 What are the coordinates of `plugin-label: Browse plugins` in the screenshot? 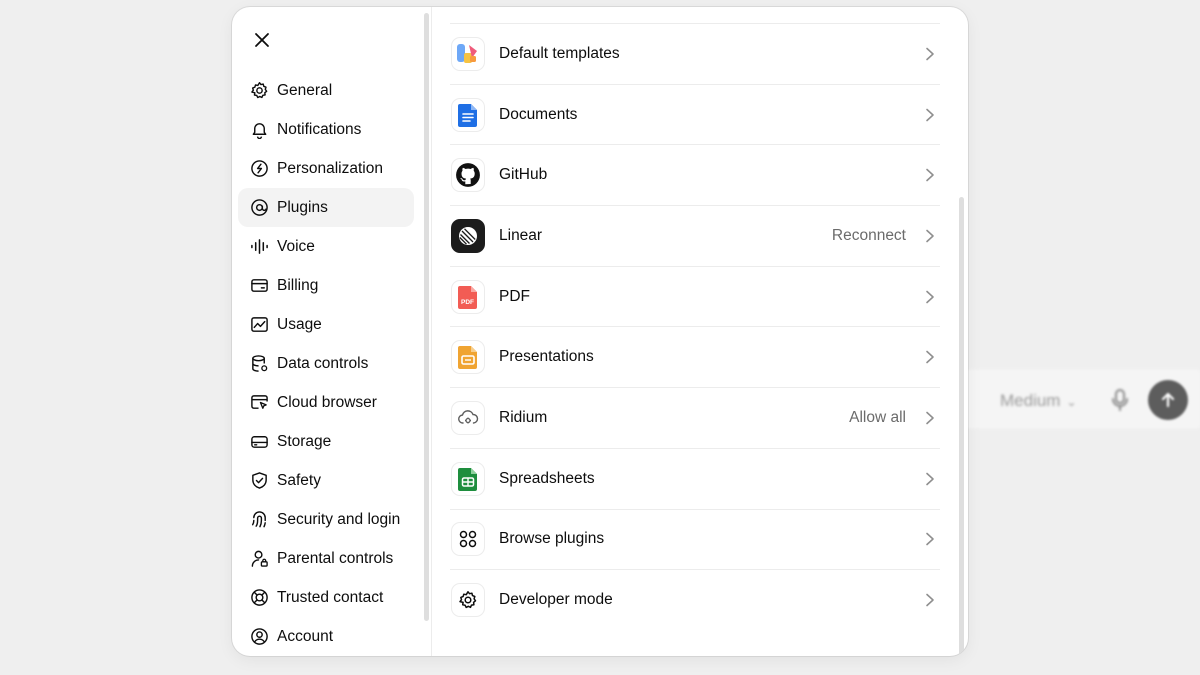 It's located at (552, 539).